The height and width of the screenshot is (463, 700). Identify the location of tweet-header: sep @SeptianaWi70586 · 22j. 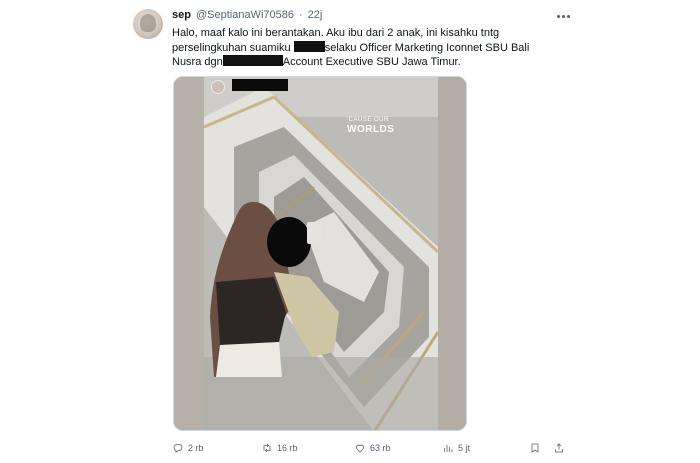
(247, 17).